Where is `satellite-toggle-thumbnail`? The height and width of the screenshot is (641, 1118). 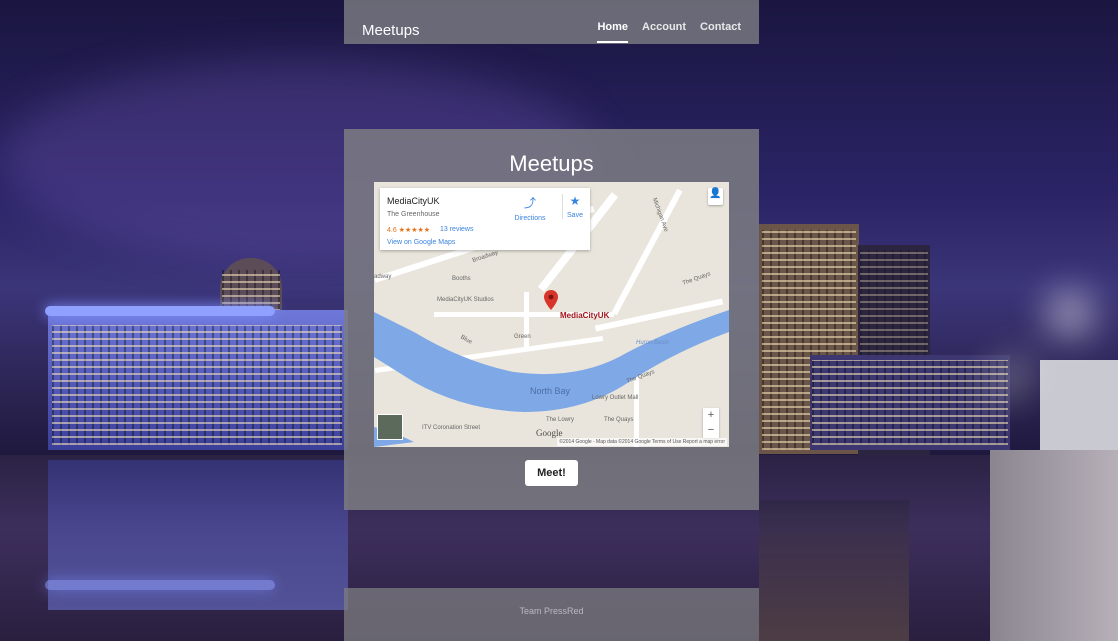 satellite-toggle-thumbnail is located at coordinates (390, 427).